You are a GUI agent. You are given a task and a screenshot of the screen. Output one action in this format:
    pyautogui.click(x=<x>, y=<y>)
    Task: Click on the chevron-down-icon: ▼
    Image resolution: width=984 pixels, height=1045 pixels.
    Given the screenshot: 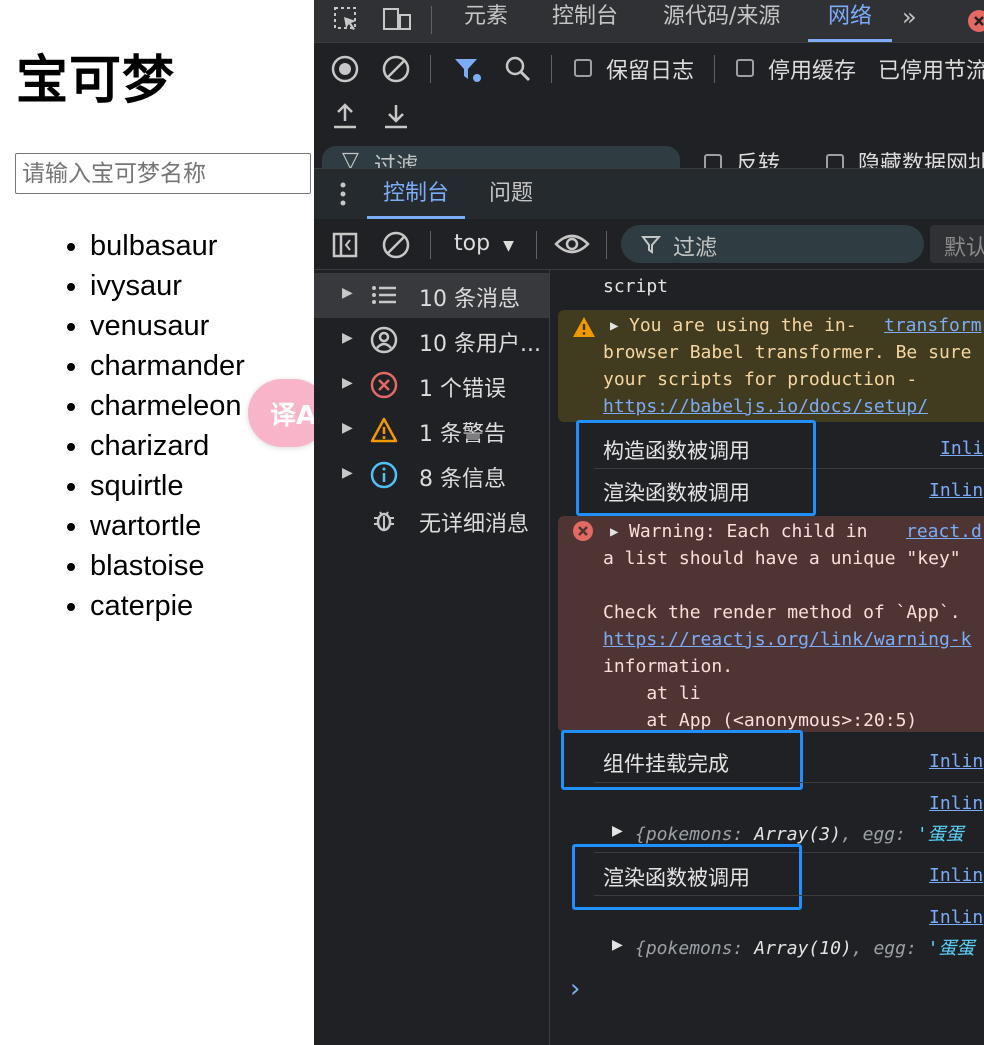 What is the action you would take?
    pyautogui.click(x=508, y=246)
    